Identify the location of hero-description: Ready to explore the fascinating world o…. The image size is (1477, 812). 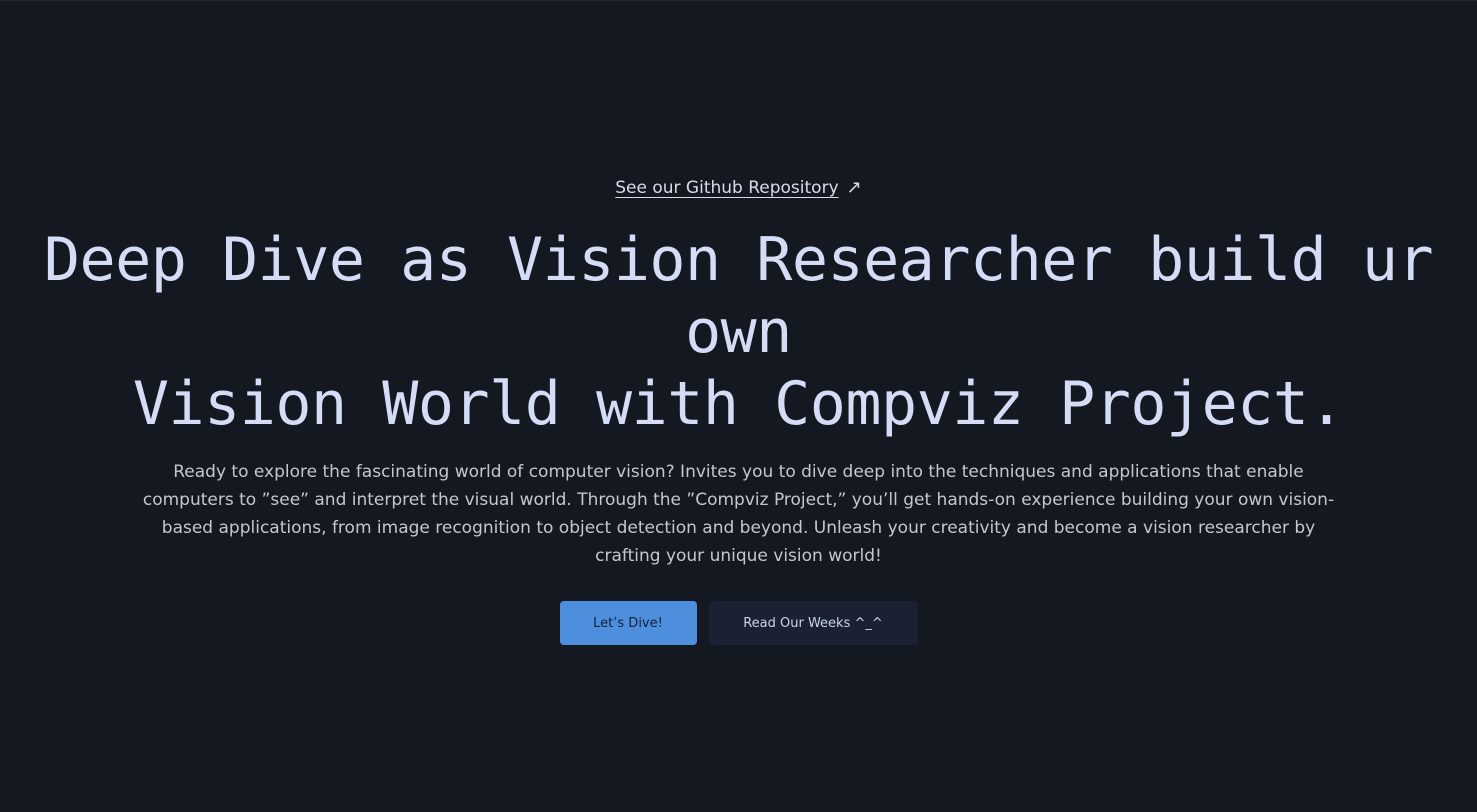
(738, 514).